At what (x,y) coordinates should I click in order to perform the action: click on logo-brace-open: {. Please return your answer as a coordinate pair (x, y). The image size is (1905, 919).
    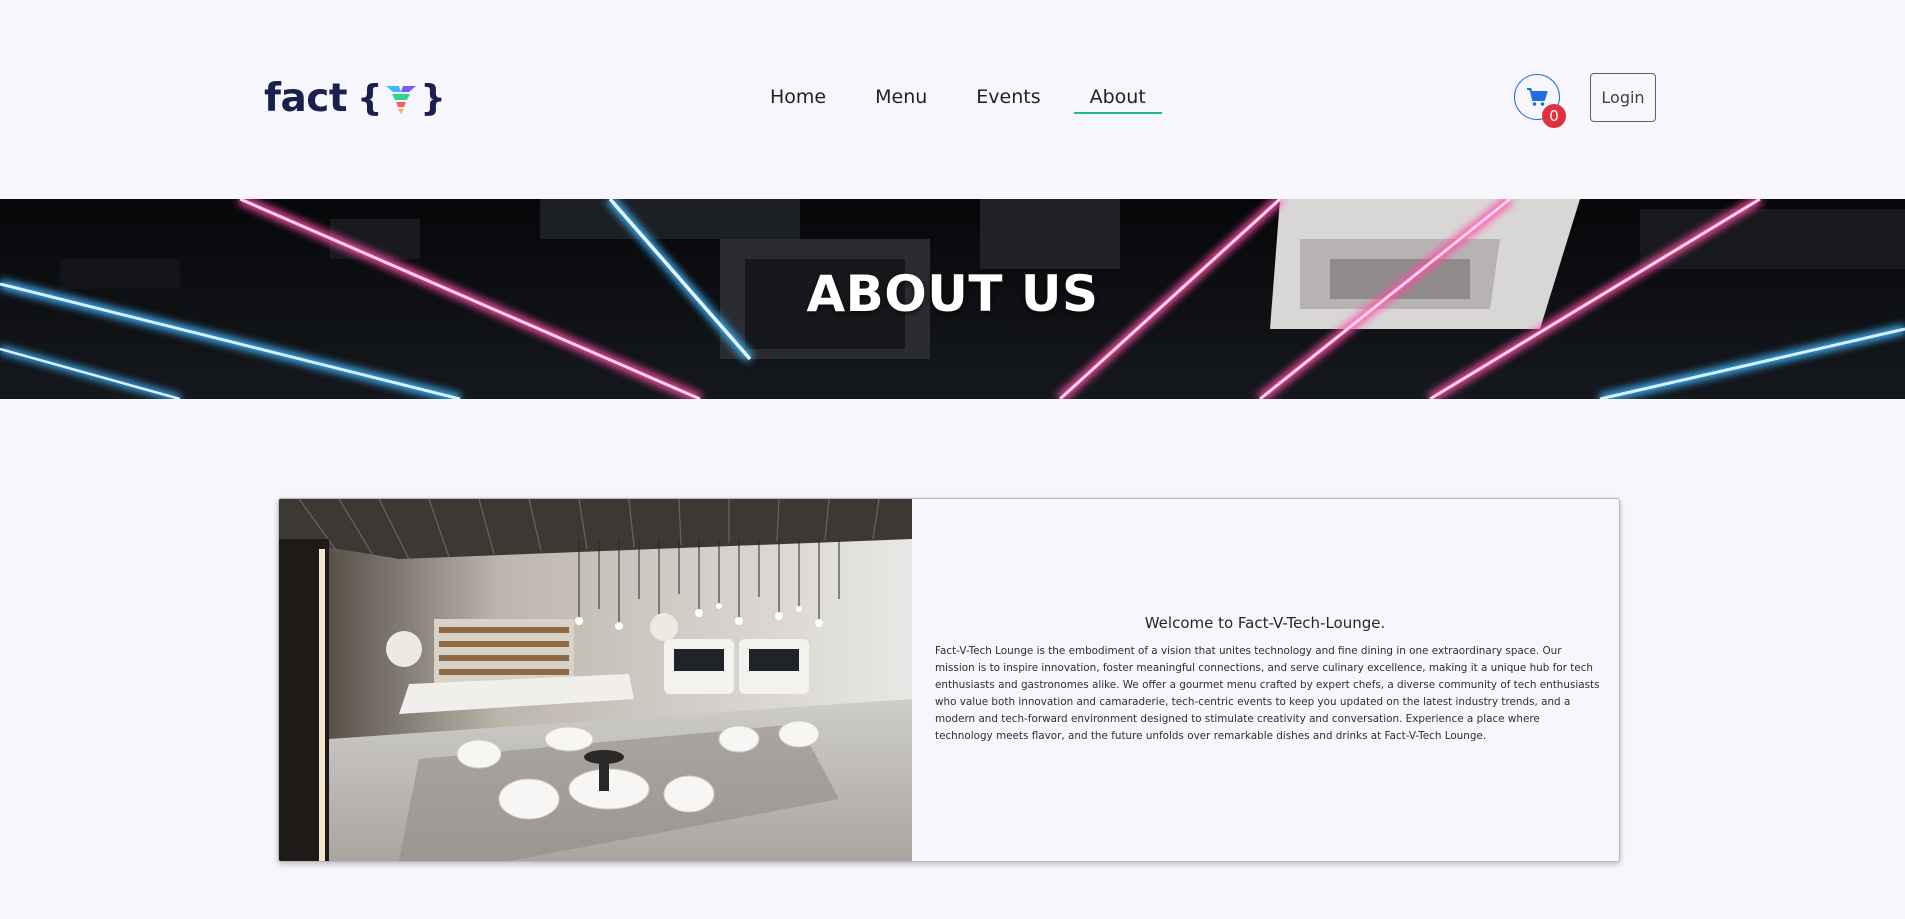
    Looking at the image, I should click on (370, 98).